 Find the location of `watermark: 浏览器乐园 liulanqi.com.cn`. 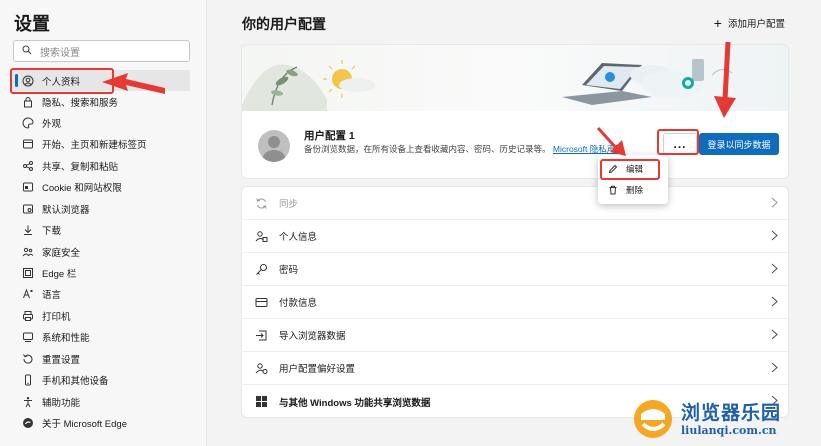

watermark: 浏览器乐园 liulanqi.com.cn is located at coordinates (720, 419).